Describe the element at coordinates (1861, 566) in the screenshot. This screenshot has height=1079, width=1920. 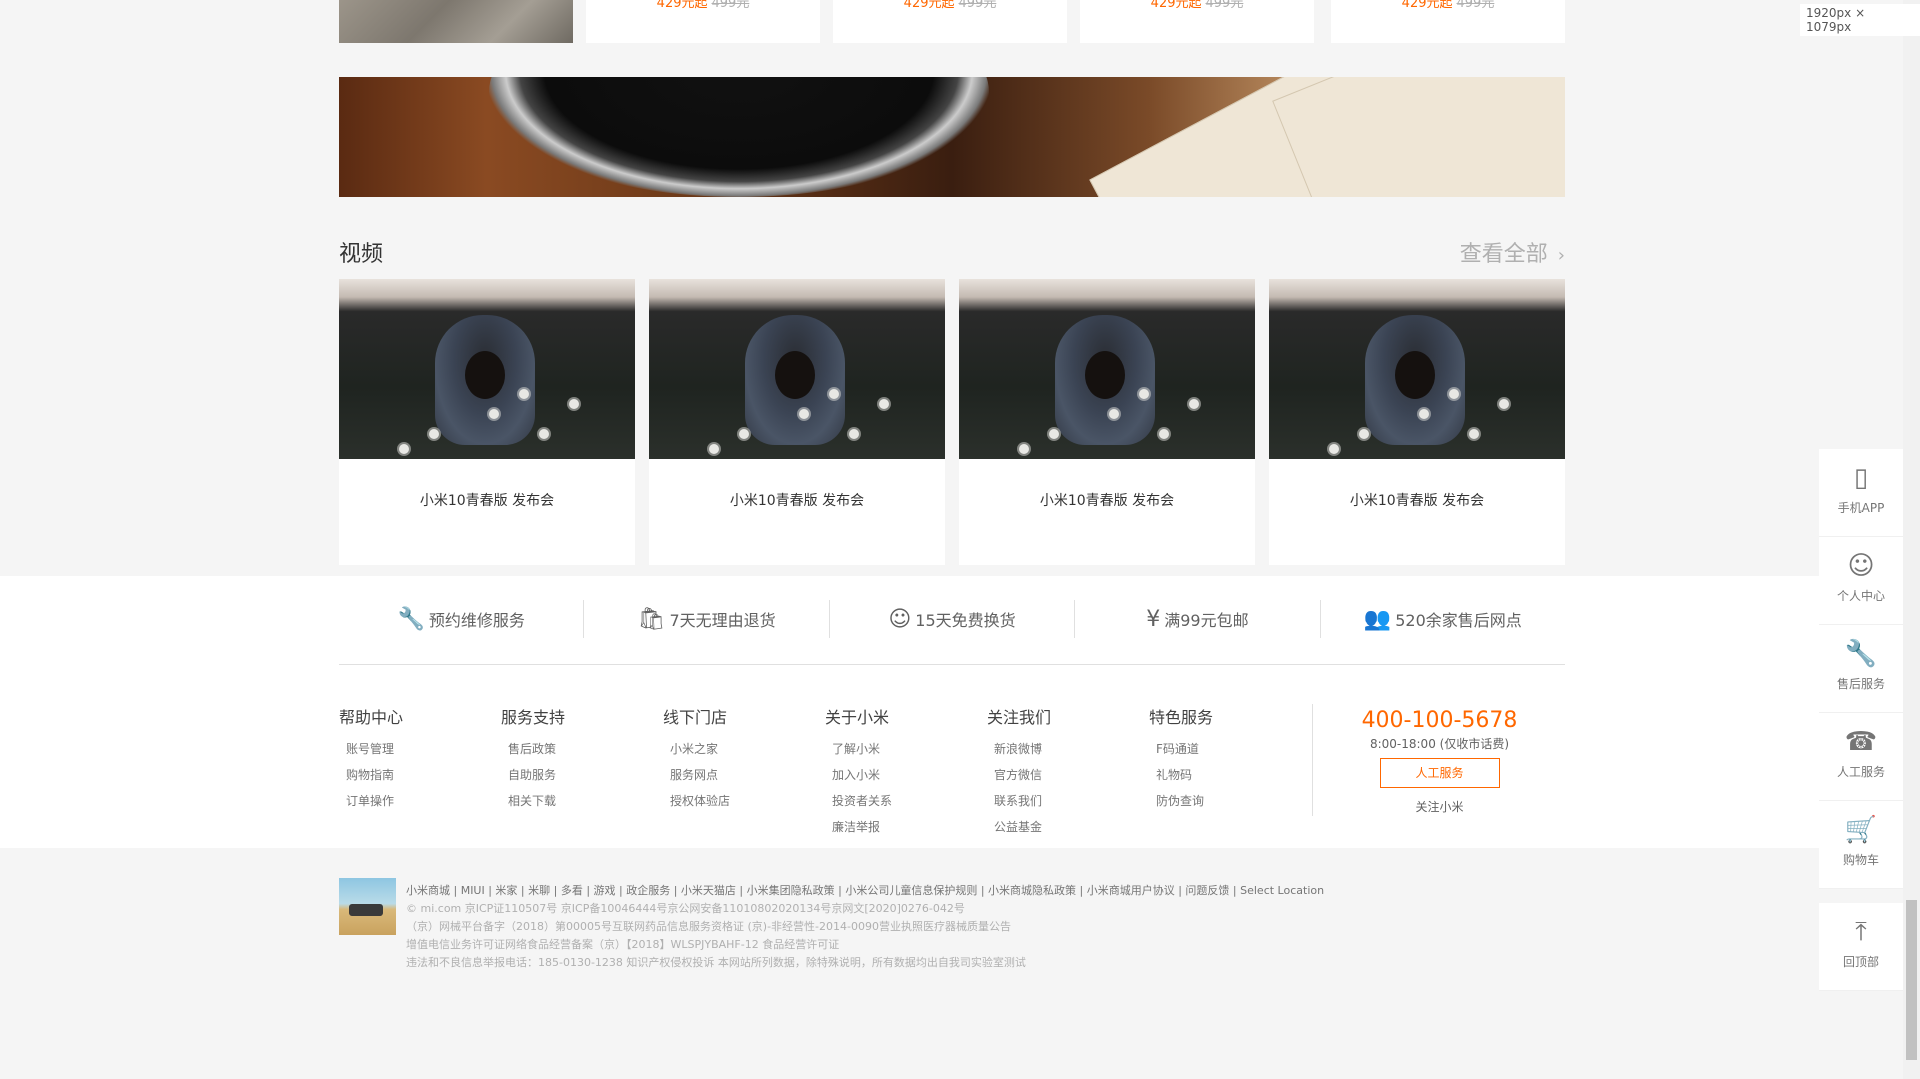
I see `user-icon: ☺` at that location.